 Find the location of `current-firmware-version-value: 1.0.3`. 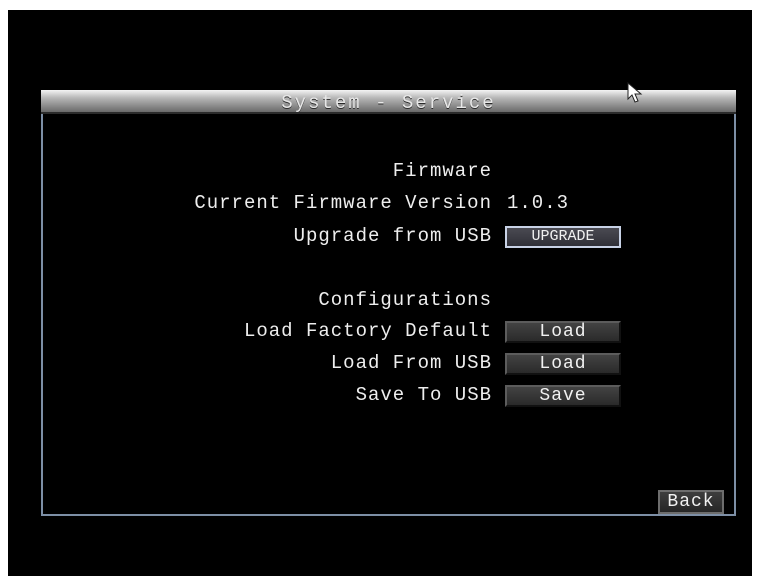

current-firmware-version-value: 1.0.3 is located at coordinates (538, 203).